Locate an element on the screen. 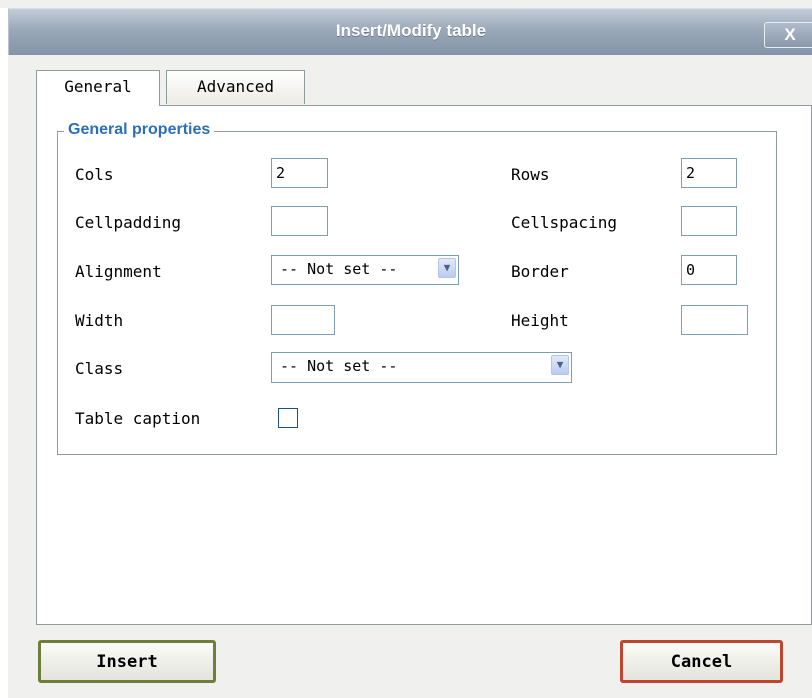 The height and width of the screenshot is (698, 812). alignment-select: -- Not set -- ▼ is located at coordinates (365, 270).